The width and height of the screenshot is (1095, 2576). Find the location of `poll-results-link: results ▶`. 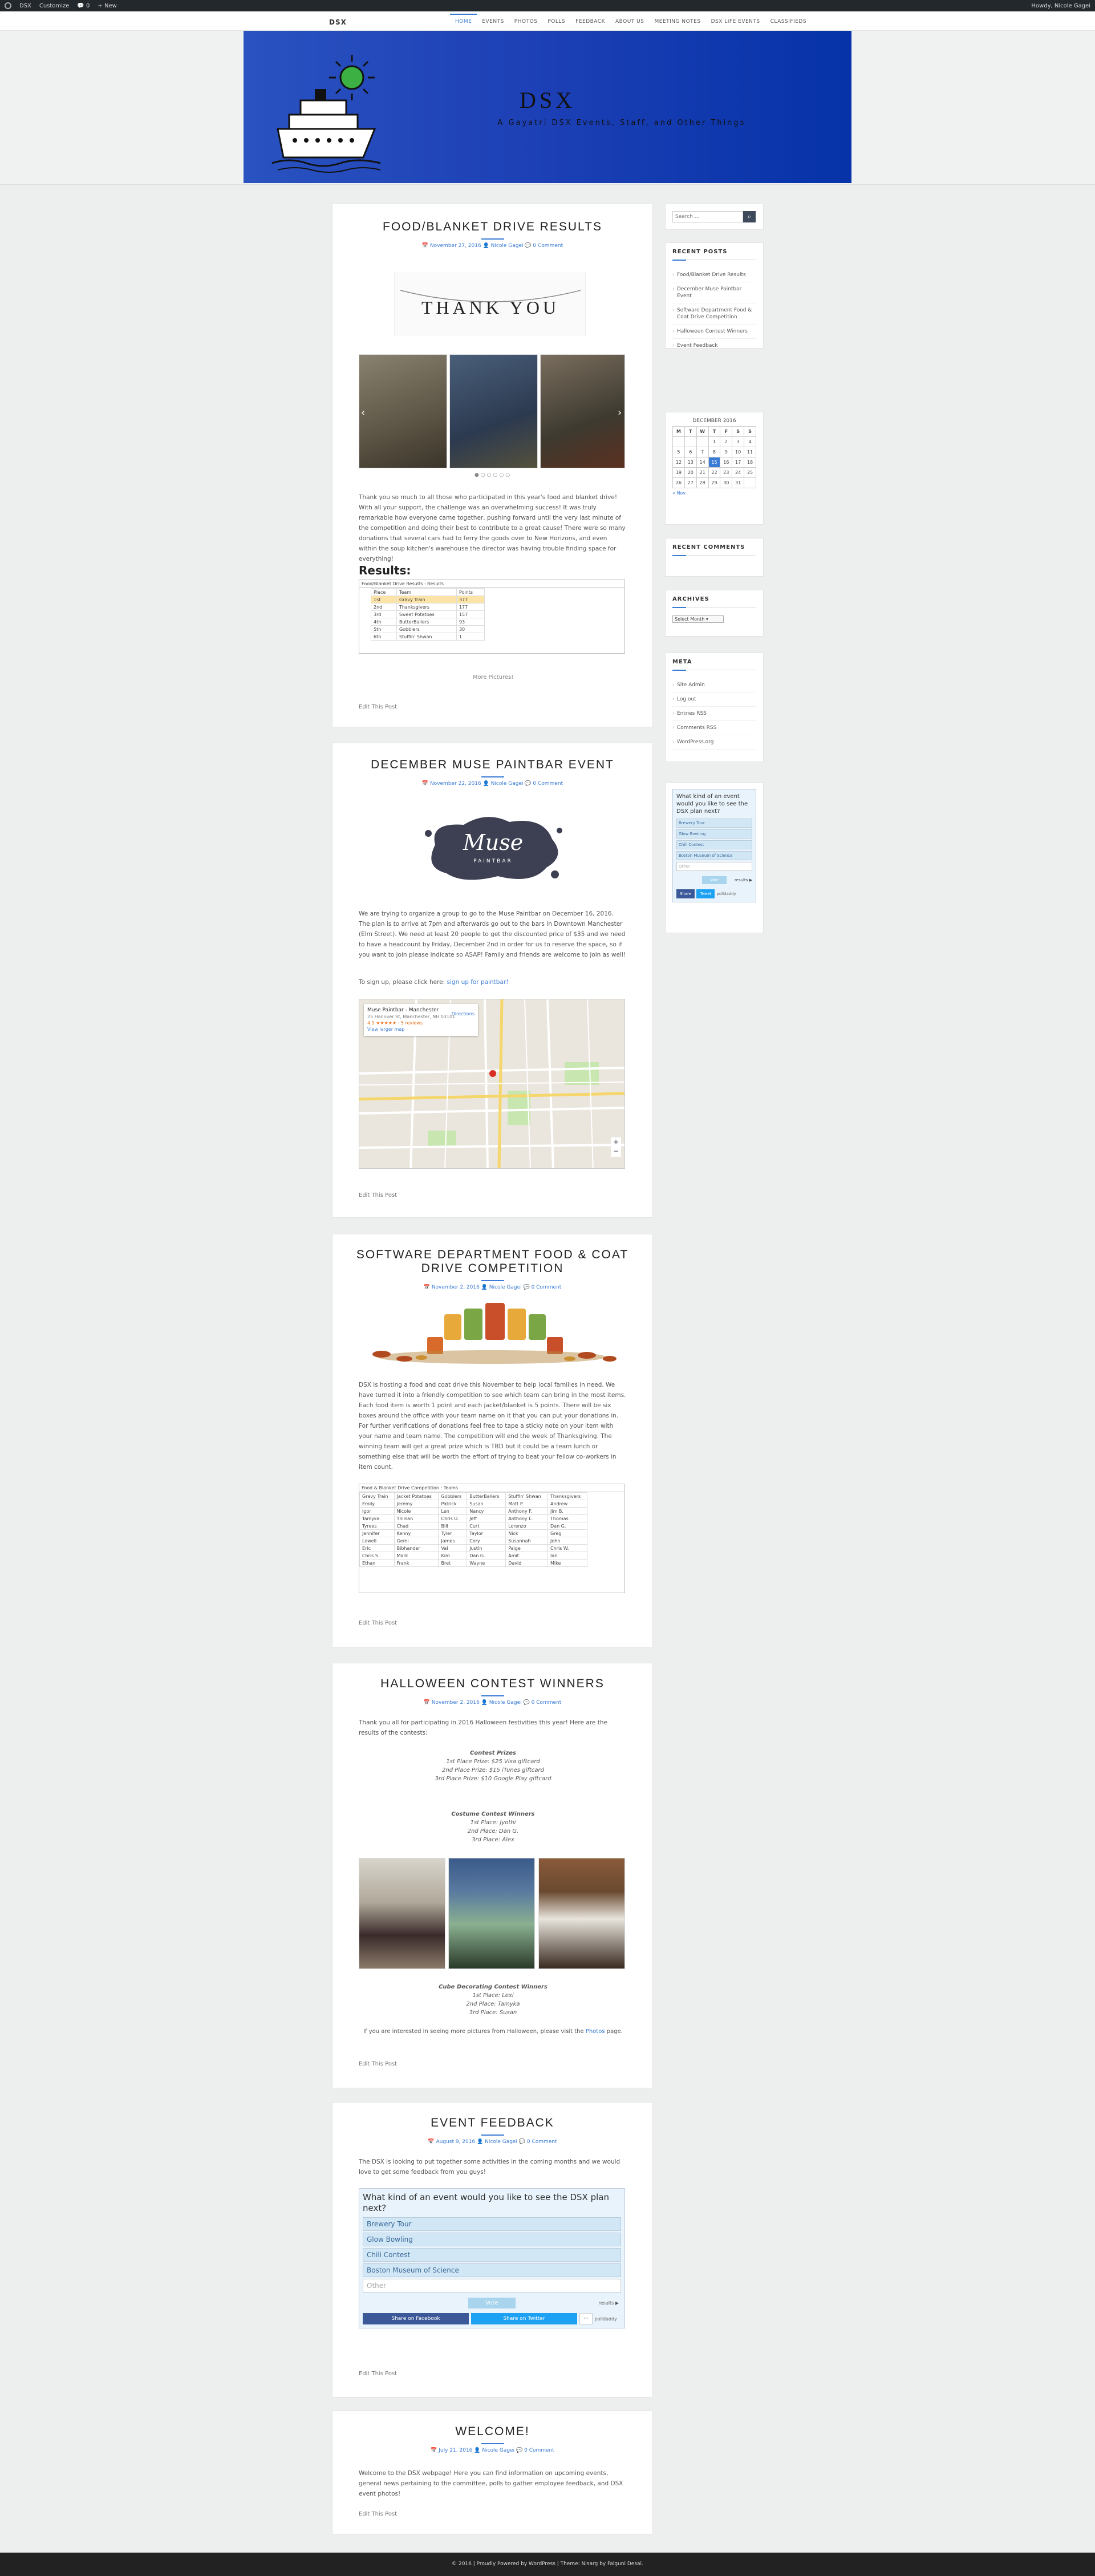

poll-results-link: results ▶ is located at coordinates (609, 2303).